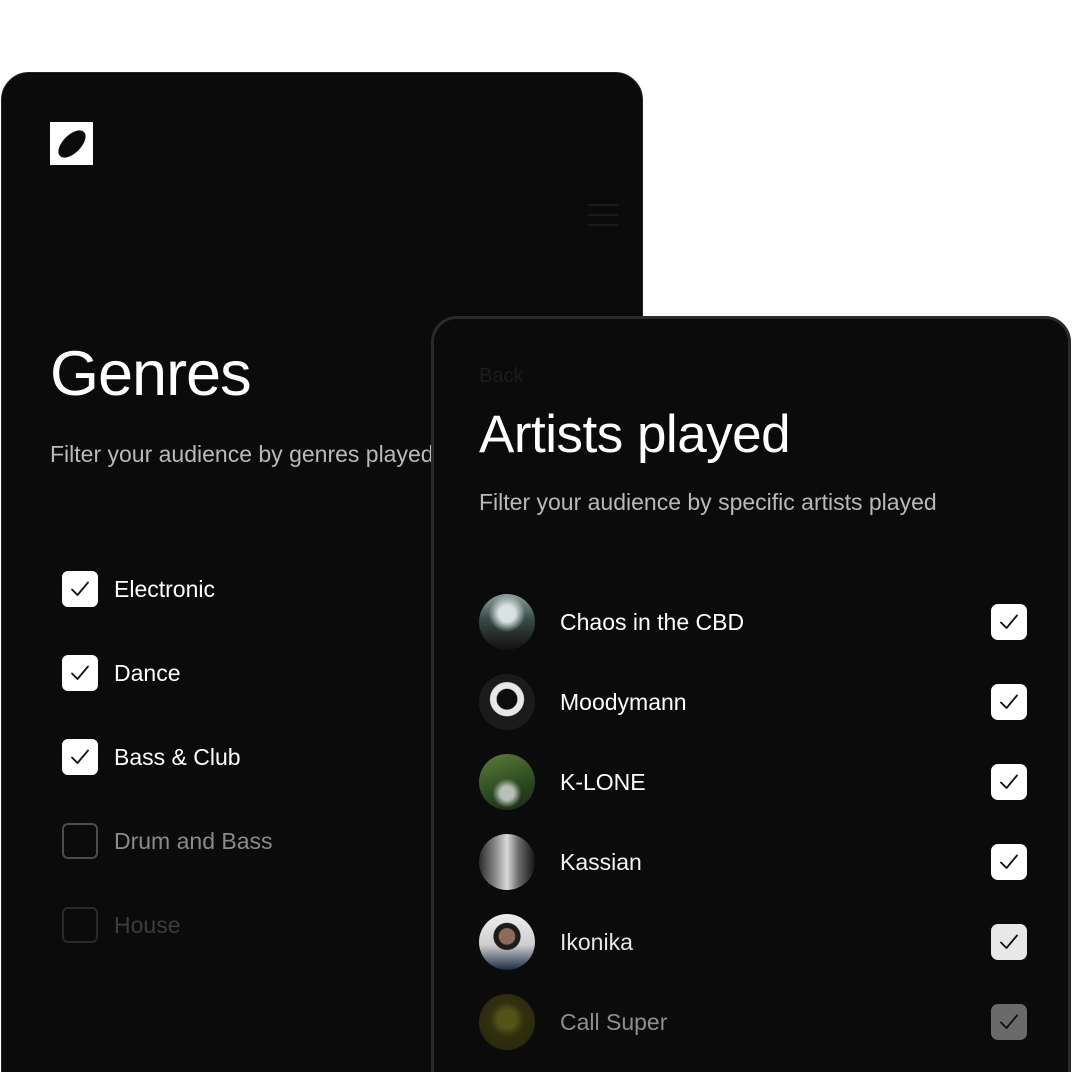 This screenshot has width=1072, height=1072. What do you see at coordinates (507, 862) in the screenshot?
I see `duo-bw-avatar` at bounding box center [507, 862].